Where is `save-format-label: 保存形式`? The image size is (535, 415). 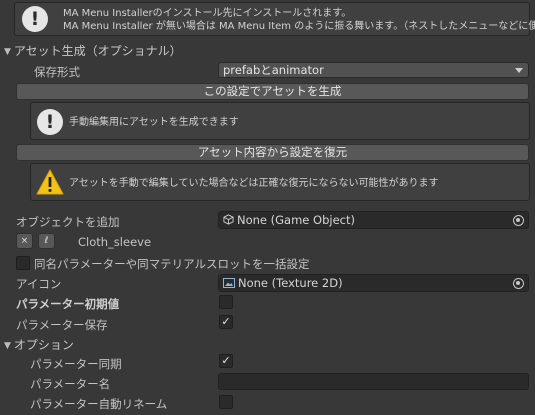 save-format-label: 保存形式 is located at coordinates (57, 72).